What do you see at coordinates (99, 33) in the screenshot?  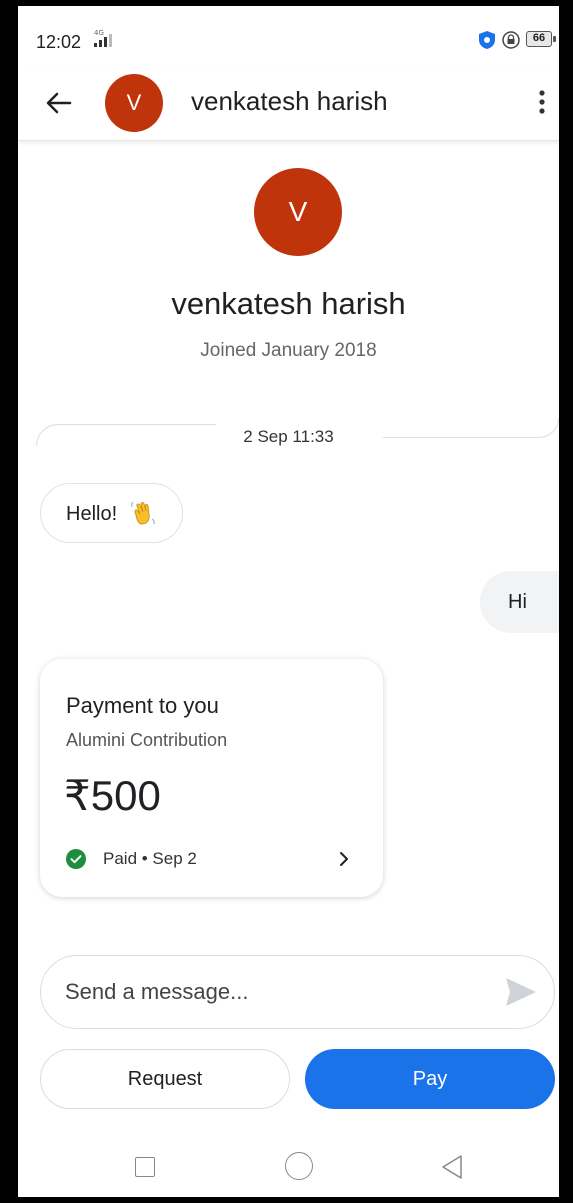 I see `network-label: 4G` at bounding box center [99, 33].